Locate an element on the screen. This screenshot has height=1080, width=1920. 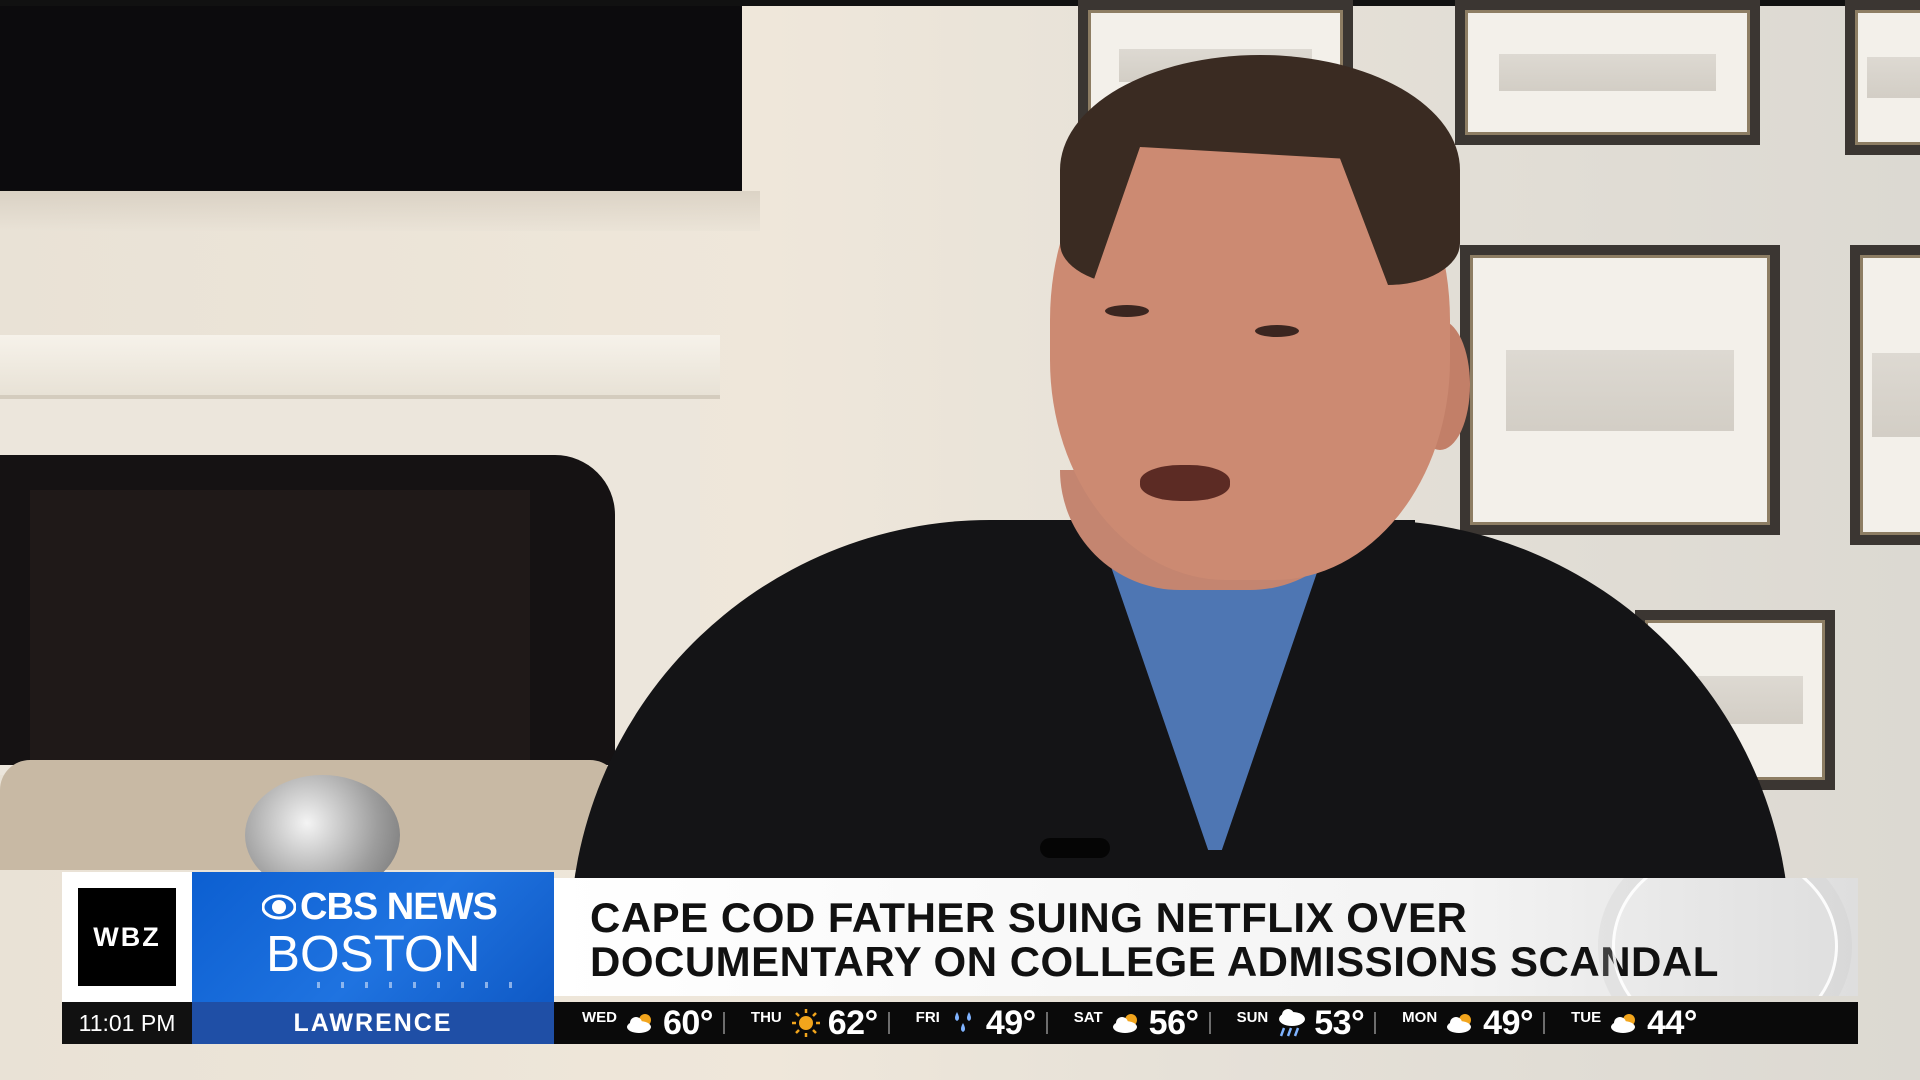
forecast-day-name: TUE is located at coordinates (1586, 1017).